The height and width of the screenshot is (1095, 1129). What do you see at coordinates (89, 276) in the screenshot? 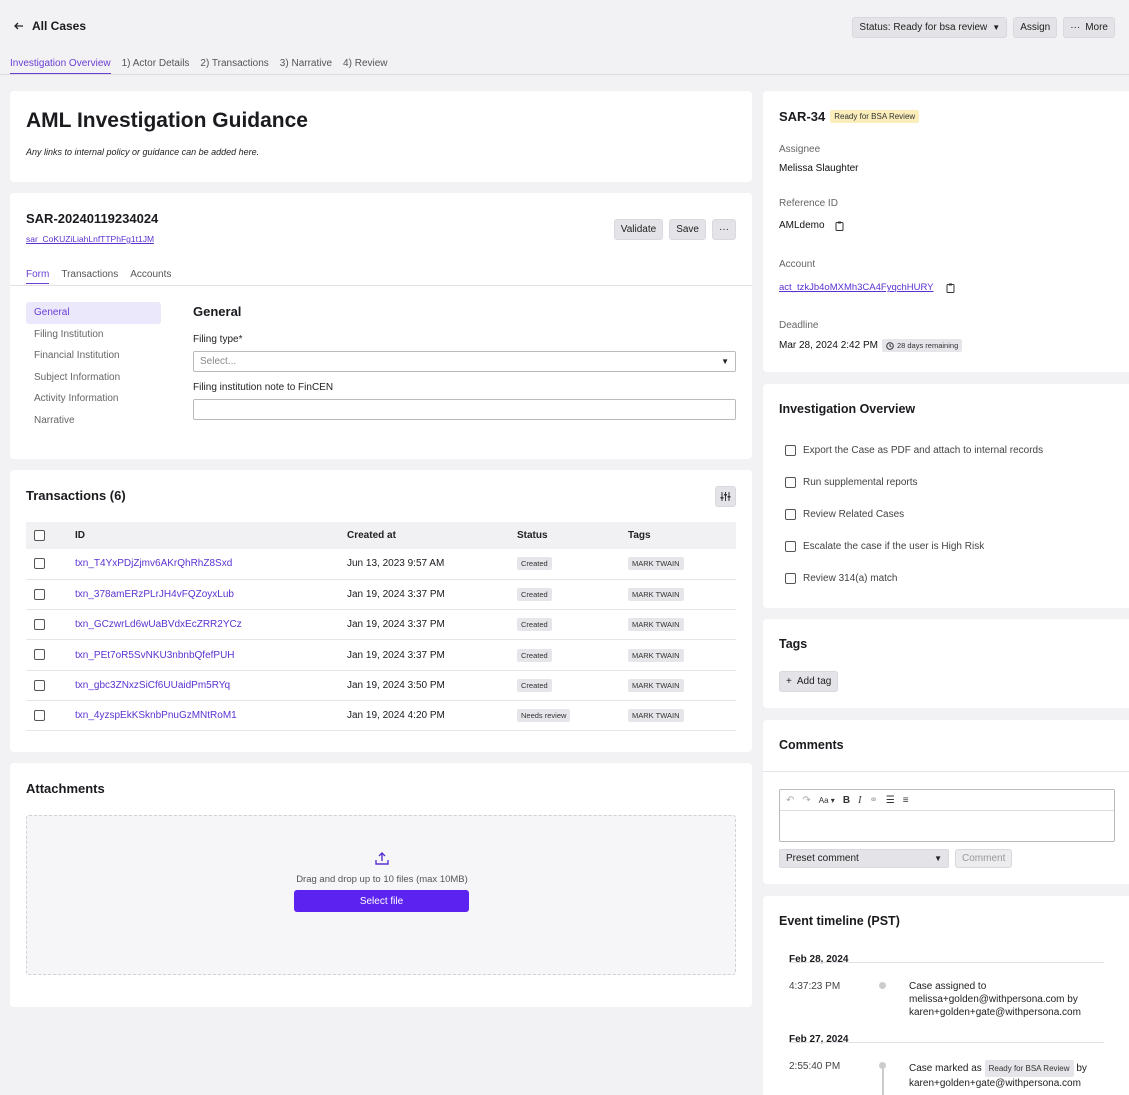
I see `tab-form-transactions: Transactions` at bounding box center [89, 276].